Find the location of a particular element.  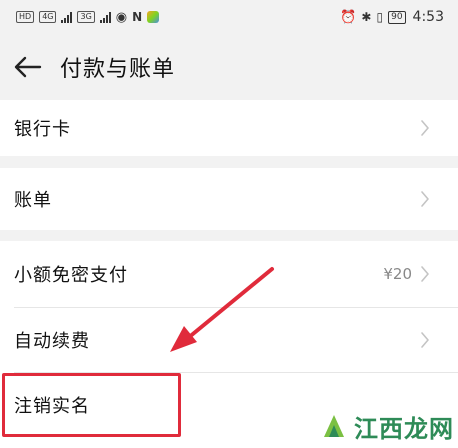

network-4g-badge: 4G is located at coordinates (48, 17).